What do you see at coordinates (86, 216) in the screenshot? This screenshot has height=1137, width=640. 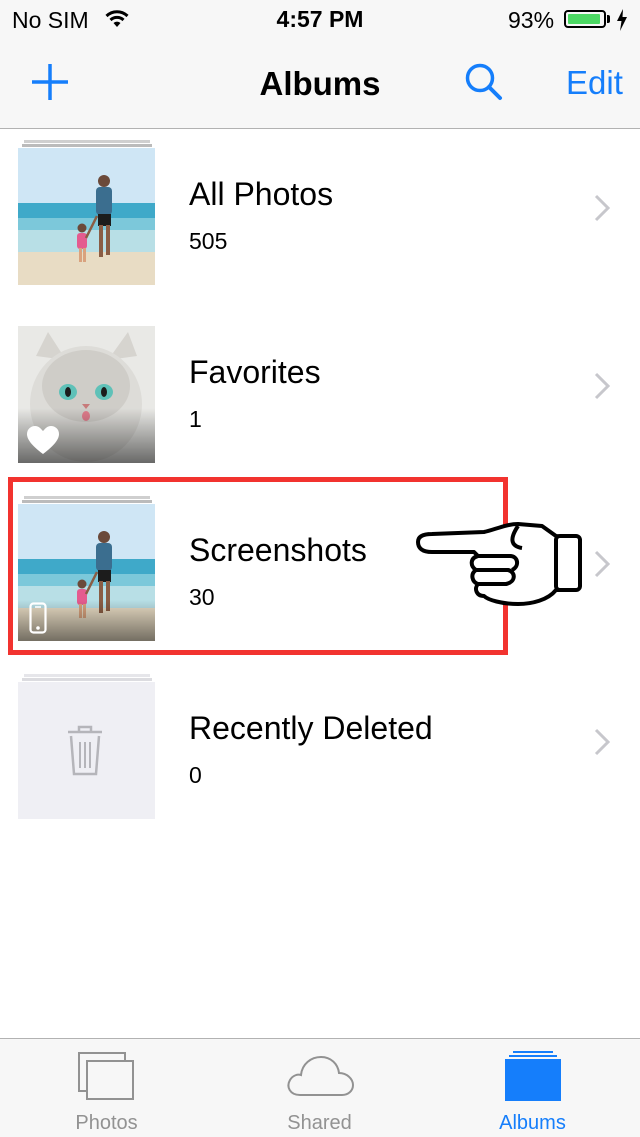 I see `album-thumbnail-beach` at bounding box center [86, 216].